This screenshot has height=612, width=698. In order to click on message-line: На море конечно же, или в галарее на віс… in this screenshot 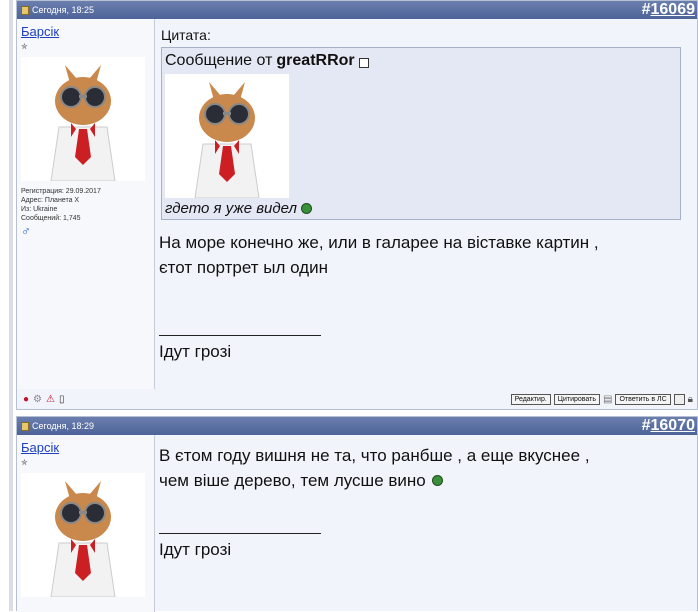, I will do `click(379, 242)`.